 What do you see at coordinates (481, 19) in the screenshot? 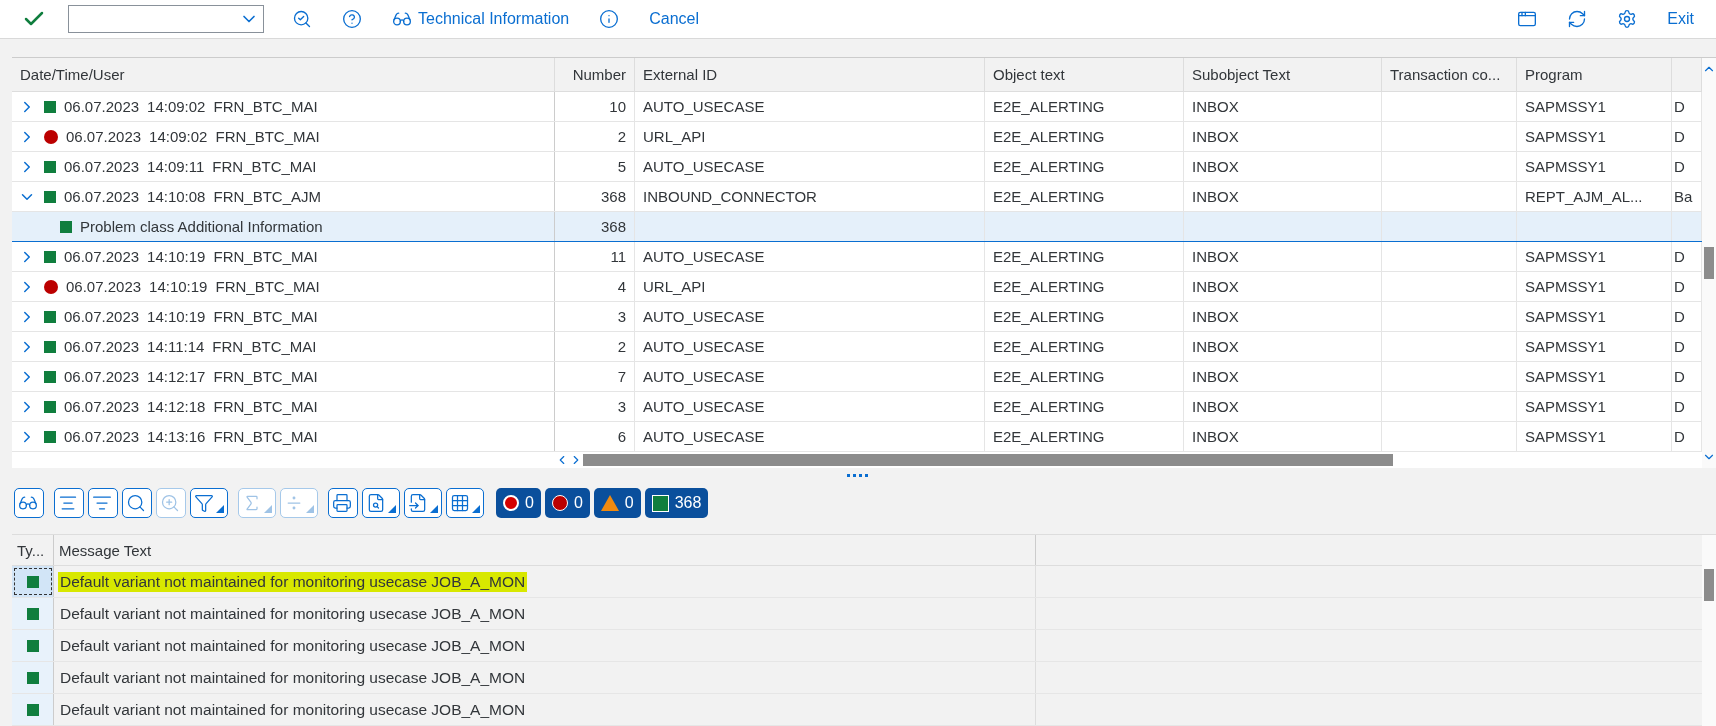
I see `technical-information-button: Technical Information` at bounding box center [481, 19].